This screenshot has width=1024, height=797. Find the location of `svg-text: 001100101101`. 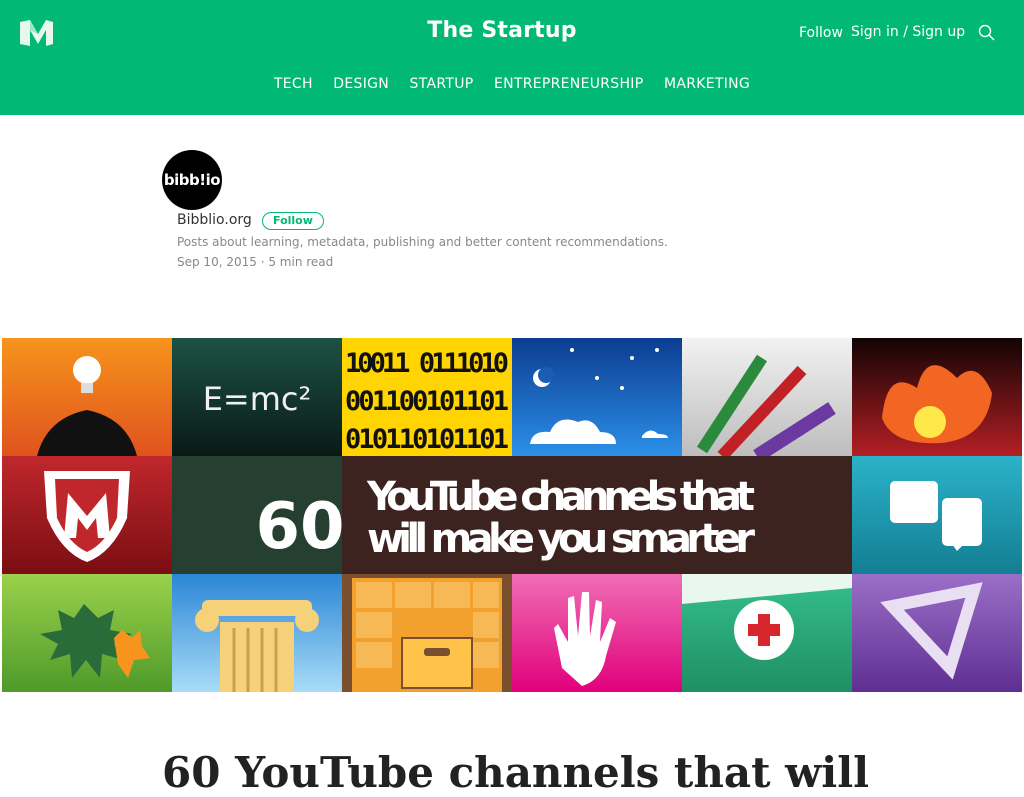

svg-text: 001100101101 is located at coordinates (427, 401).